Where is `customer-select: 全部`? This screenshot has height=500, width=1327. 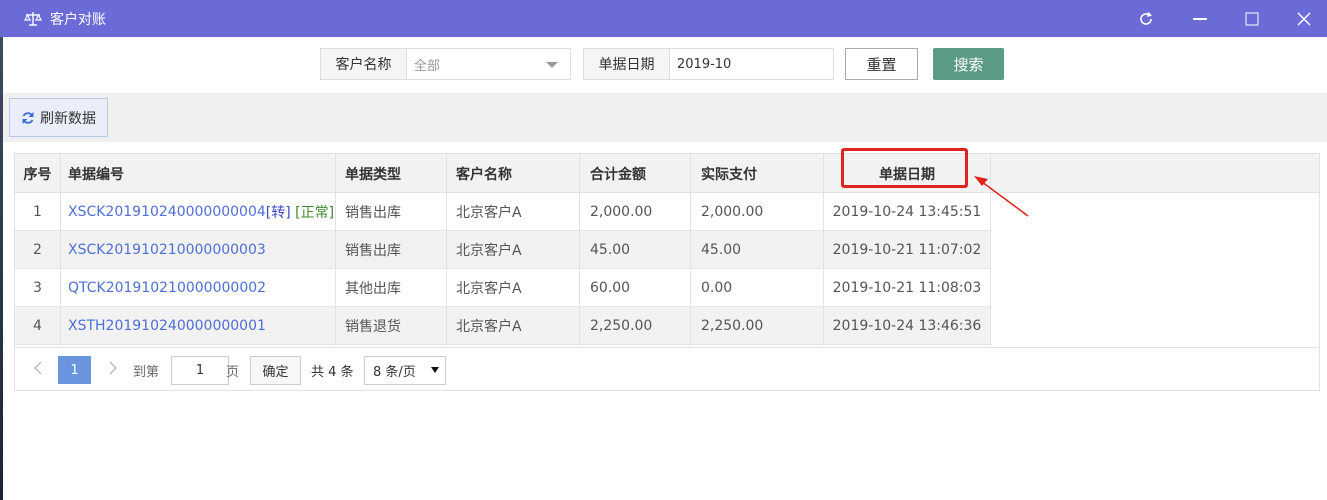 customer-select: 全部 is located at coordinates (489, 64).